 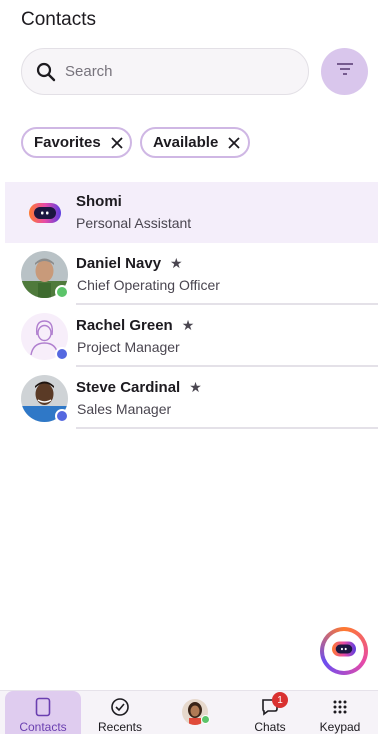 What do you see at coordinates (175, 71) in the screenshot?
I see `search-input` at bounding box center [175, 71].